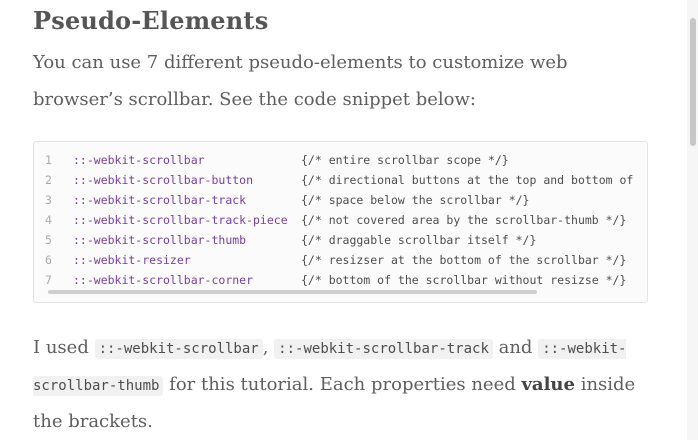  Describe the element at coordinates (48, 280) in the screenshot. I see `line-number: 7` at that location.